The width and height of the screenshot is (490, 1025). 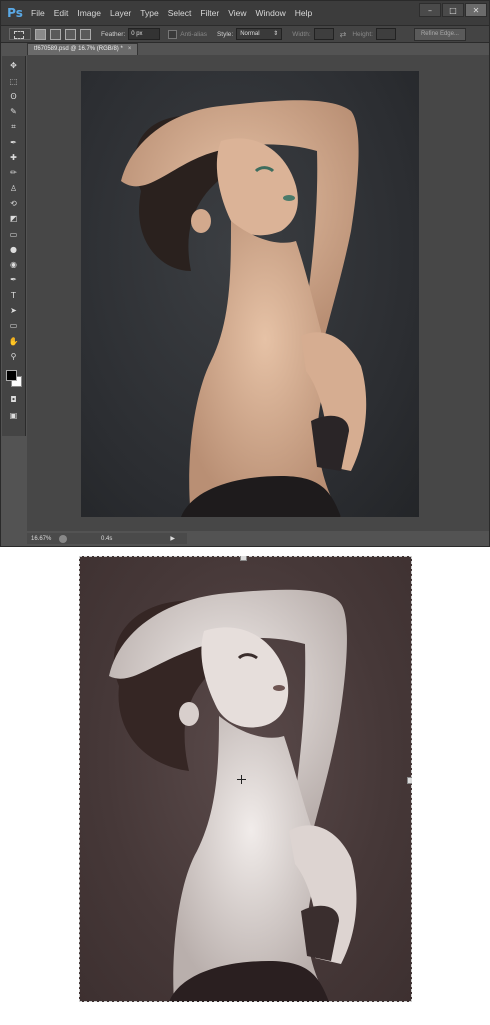 I want to click on eraser-tool-icon: ◩, so click(x=14, y=218).